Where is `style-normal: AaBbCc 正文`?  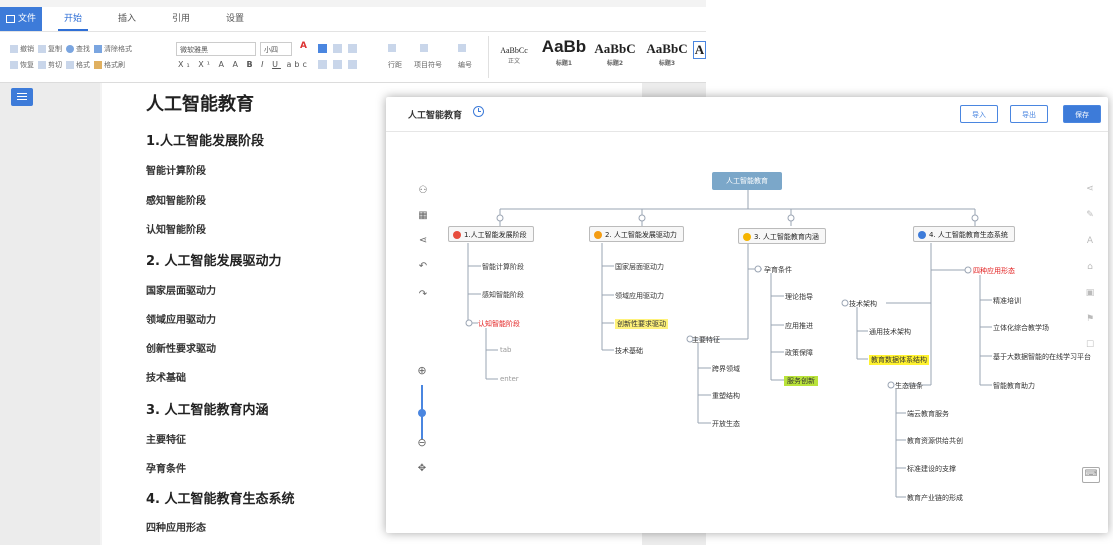
style-normal: AaBbCc 正文 is located at coordinates (514, 55).